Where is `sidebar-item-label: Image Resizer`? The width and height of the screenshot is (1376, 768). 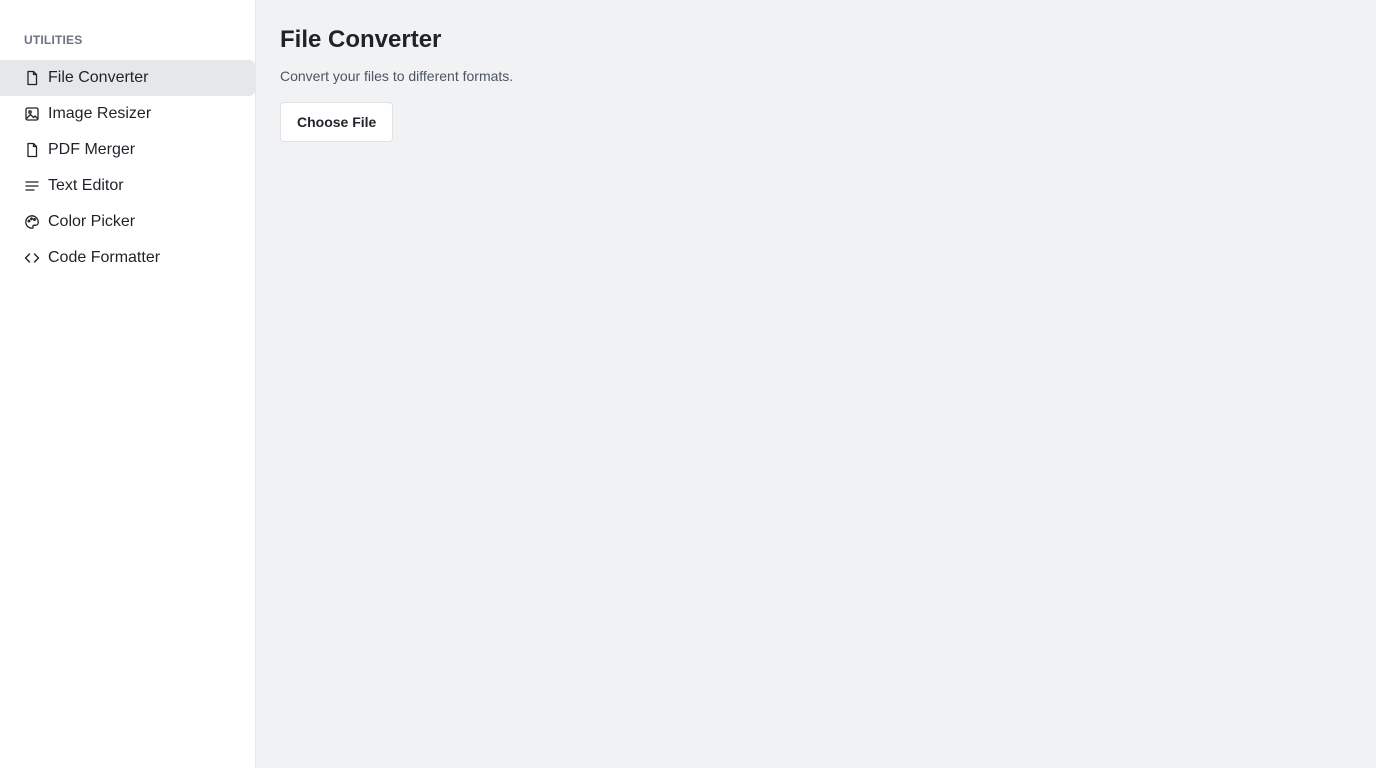 sidebar-item-label: Image Resizer is located at coordinates (100, 113).